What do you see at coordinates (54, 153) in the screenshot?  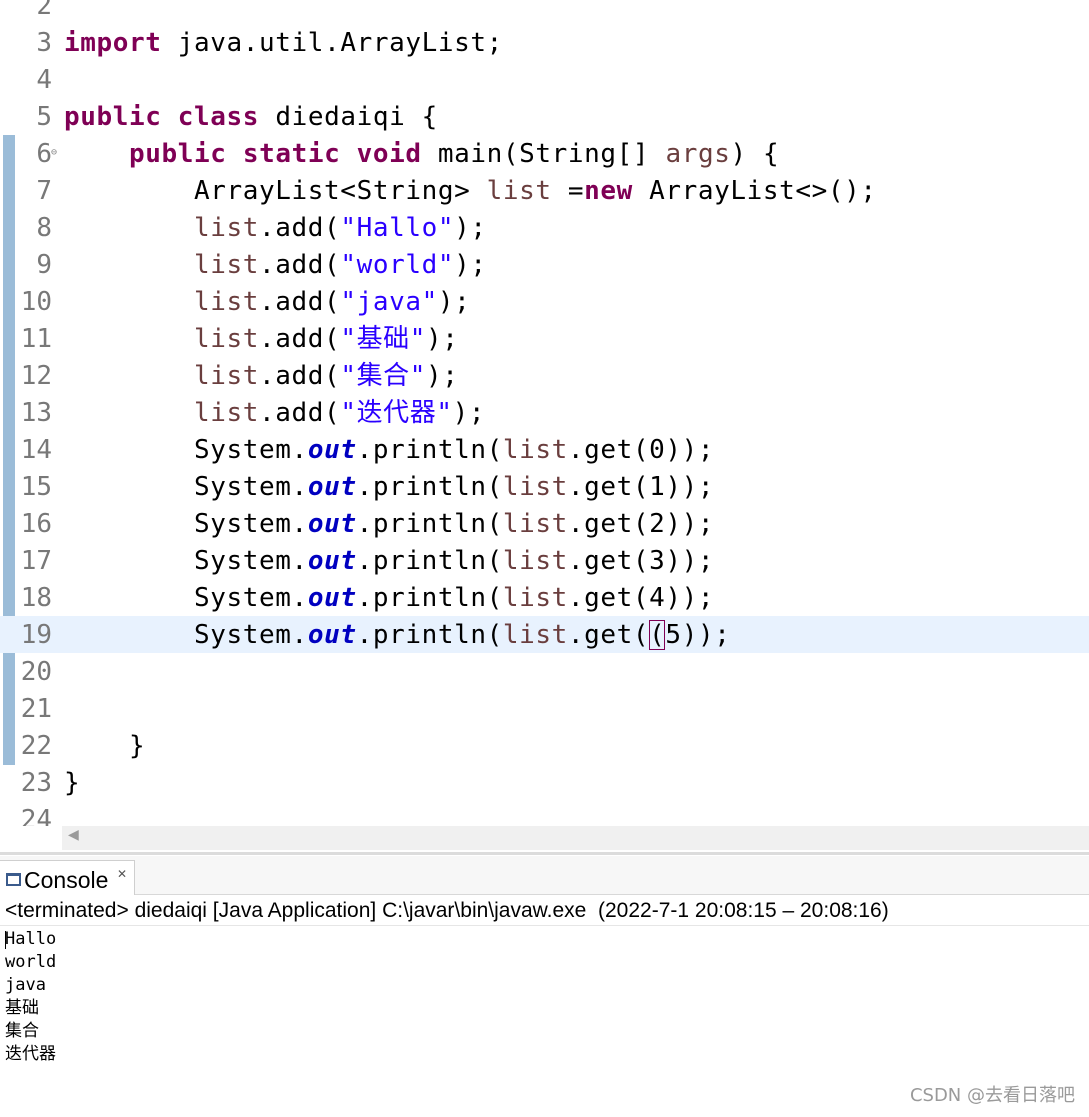 I see `fold-collapse-icon: ⊖` at bounding box center [54, 153].